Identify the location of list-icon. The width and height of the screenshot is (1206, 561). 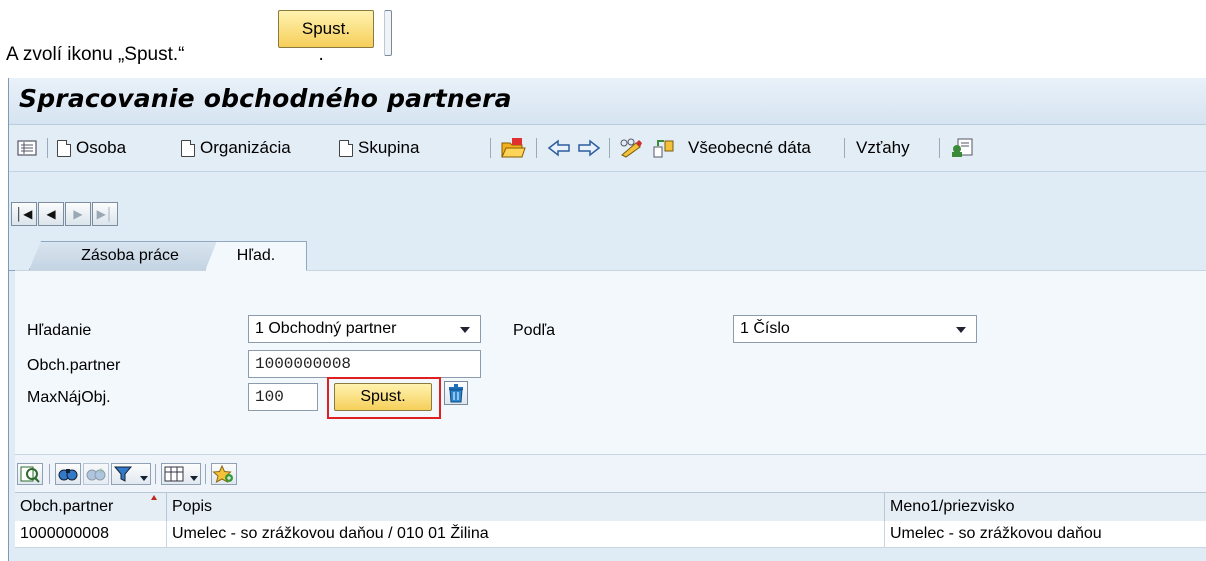
(27, 148).